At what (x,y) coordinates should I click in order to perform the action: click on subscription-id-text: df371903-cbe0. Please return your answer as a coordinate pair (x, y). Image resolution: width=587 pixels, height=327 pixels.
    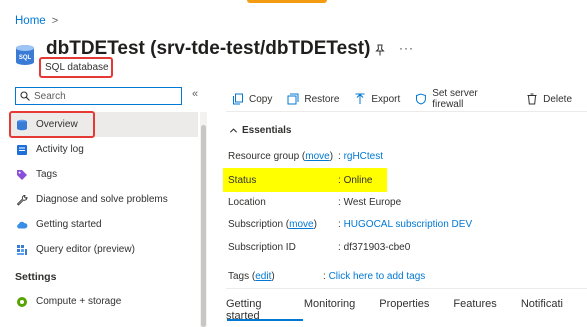
    Looking at the image, I should click on (377, 247).